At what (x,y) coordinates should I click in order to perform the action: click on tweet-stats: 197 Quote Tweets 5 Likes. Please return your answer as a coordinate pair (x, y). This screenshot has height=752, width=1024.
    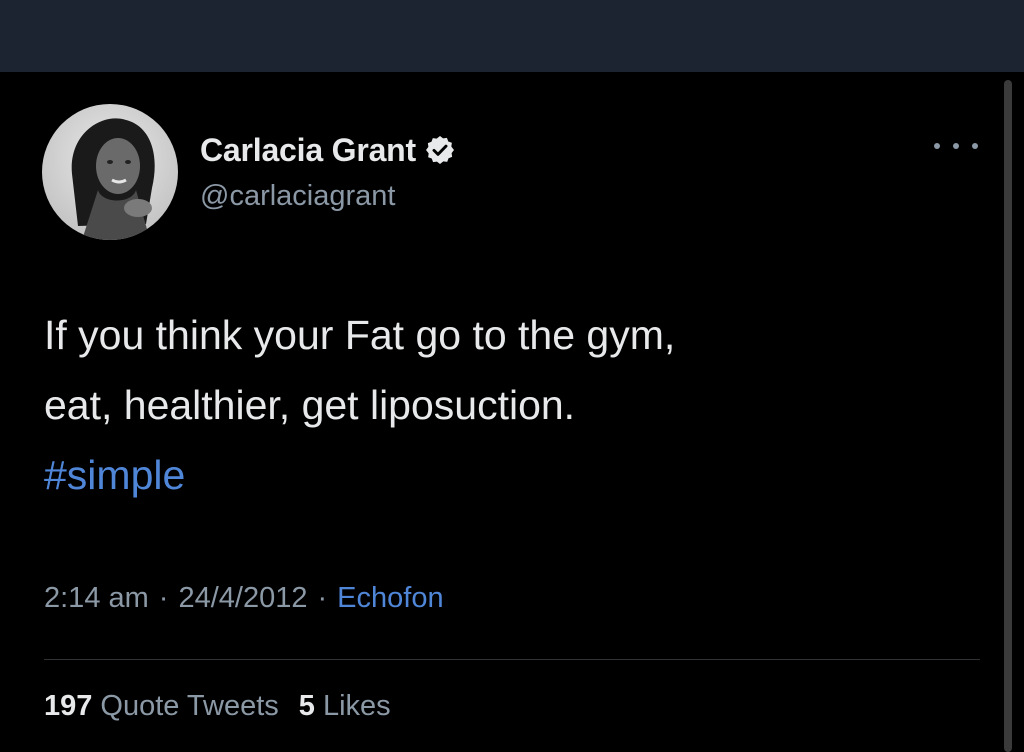
    Looking at the image, I should click on (217, 706).